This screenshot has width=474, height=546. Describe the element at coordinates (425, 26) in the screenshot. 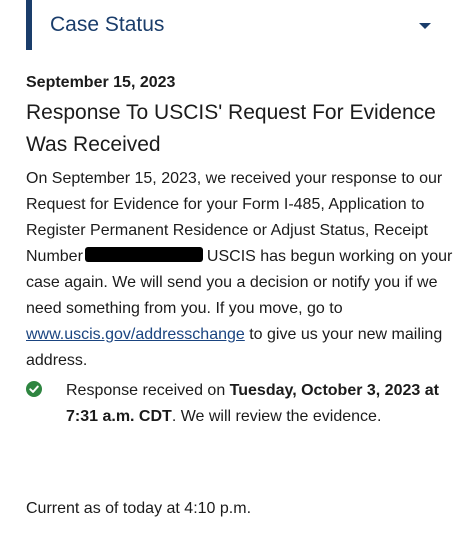

I see `chevron-down-icon` at that location.